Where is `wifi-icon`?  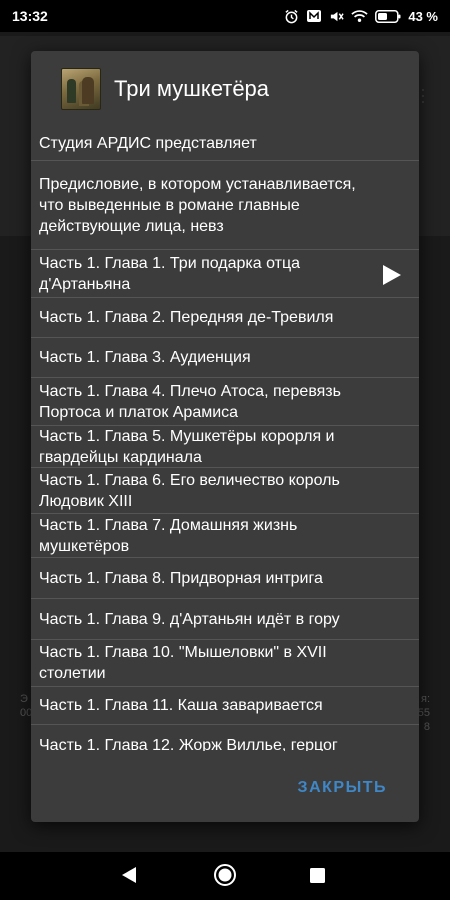
wifi-icon is located at coordinates (360, 16).